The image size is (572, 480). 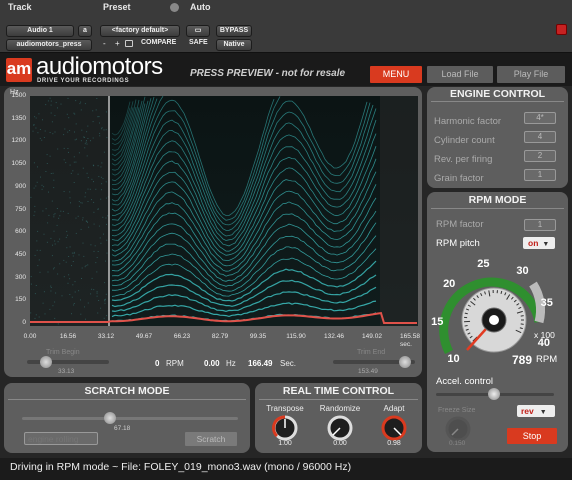 What do you see at coordinates (20, 232) in the screenshot?
I see `y-tick-label: 600` at bounding box center [20, 232].